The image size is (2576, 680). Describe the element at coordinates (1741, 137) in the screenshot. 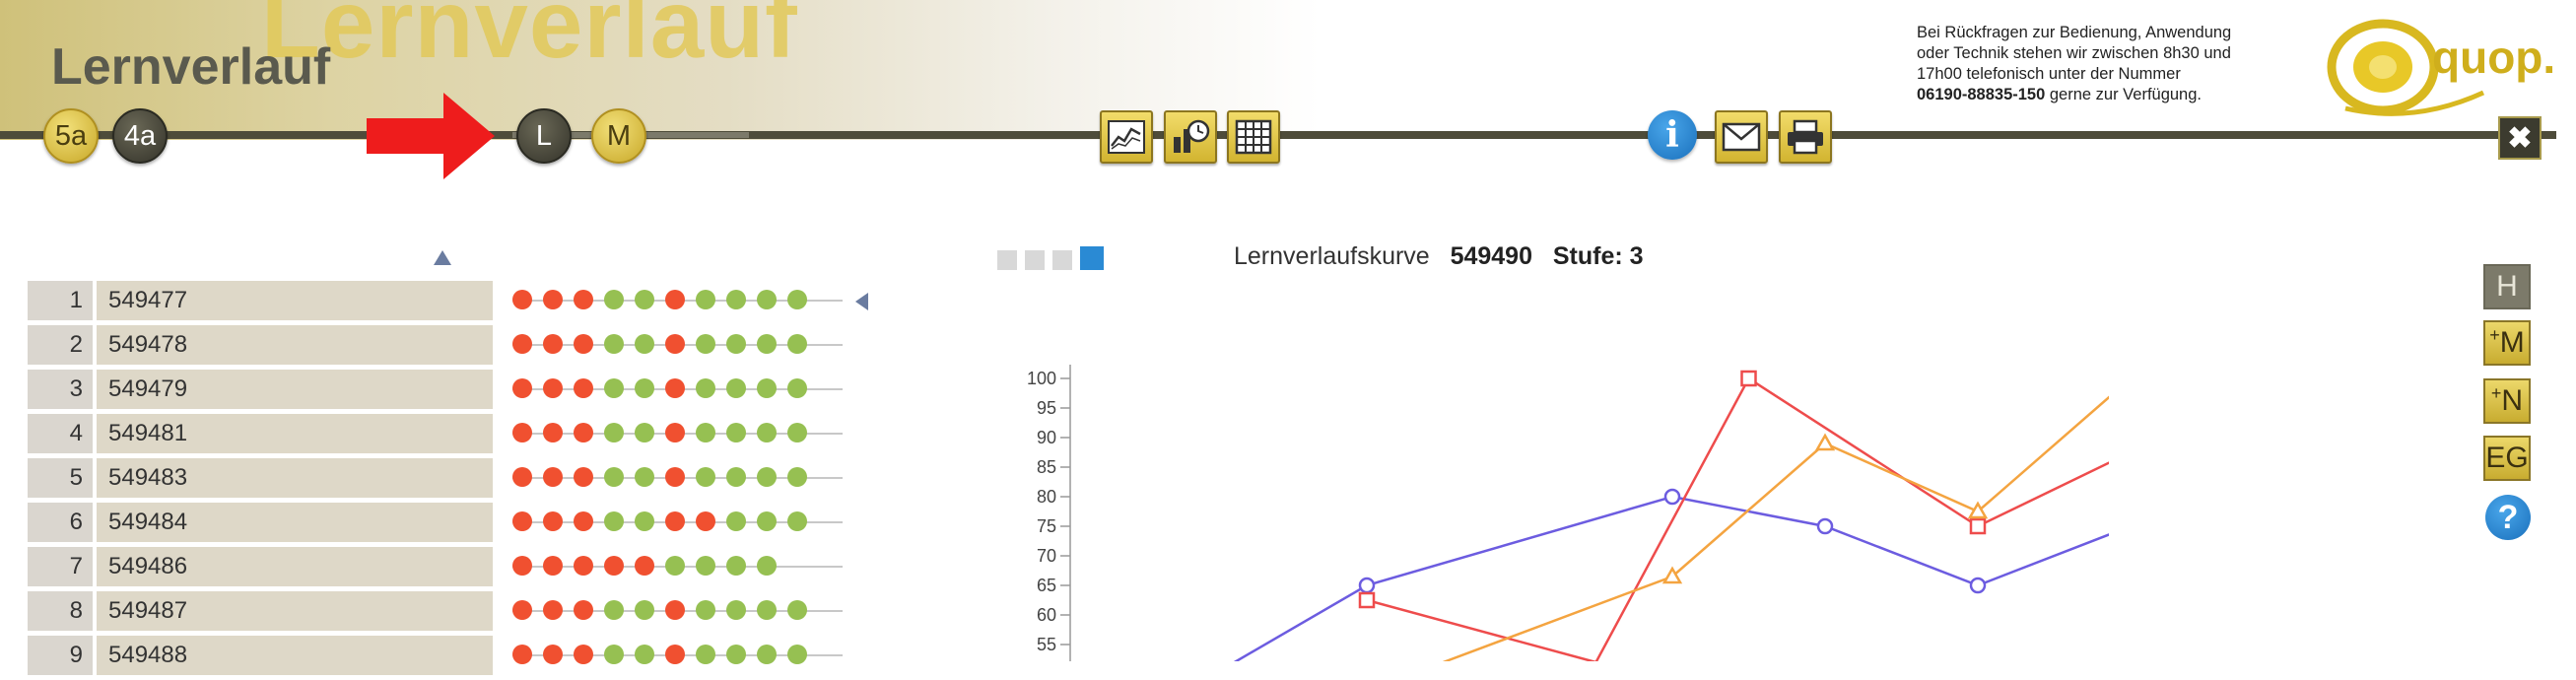

I see `mail-button` at that location.